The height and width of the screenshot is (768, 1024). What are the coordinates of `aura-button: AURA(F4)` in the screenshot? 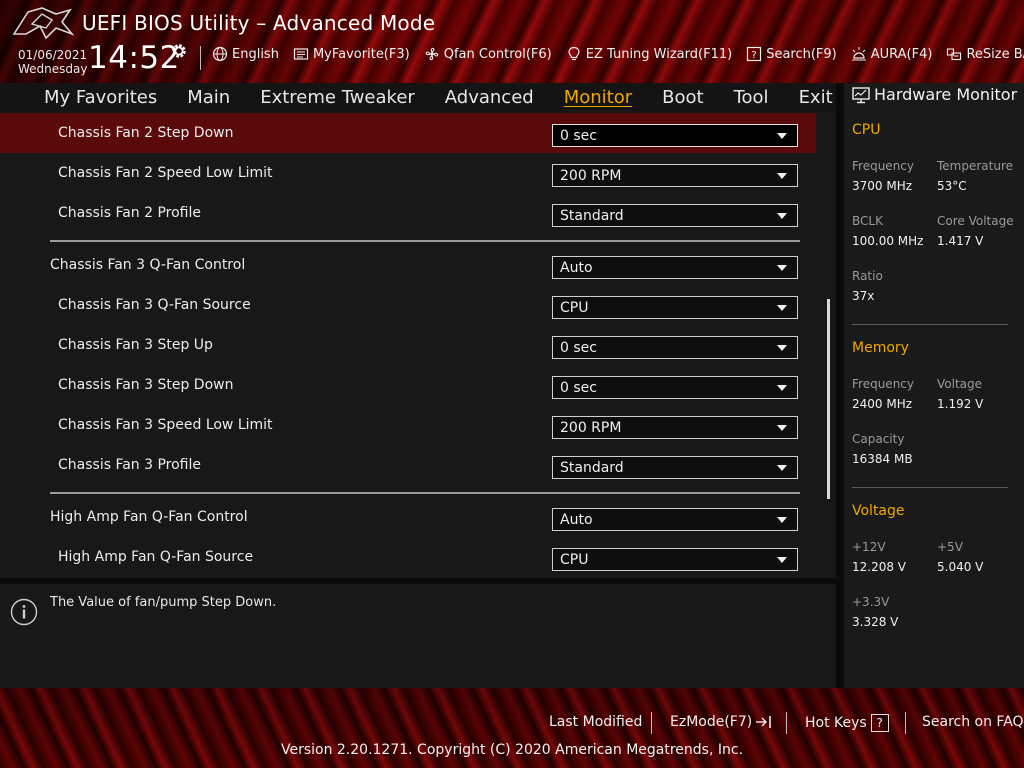 It's located at (892, 54).